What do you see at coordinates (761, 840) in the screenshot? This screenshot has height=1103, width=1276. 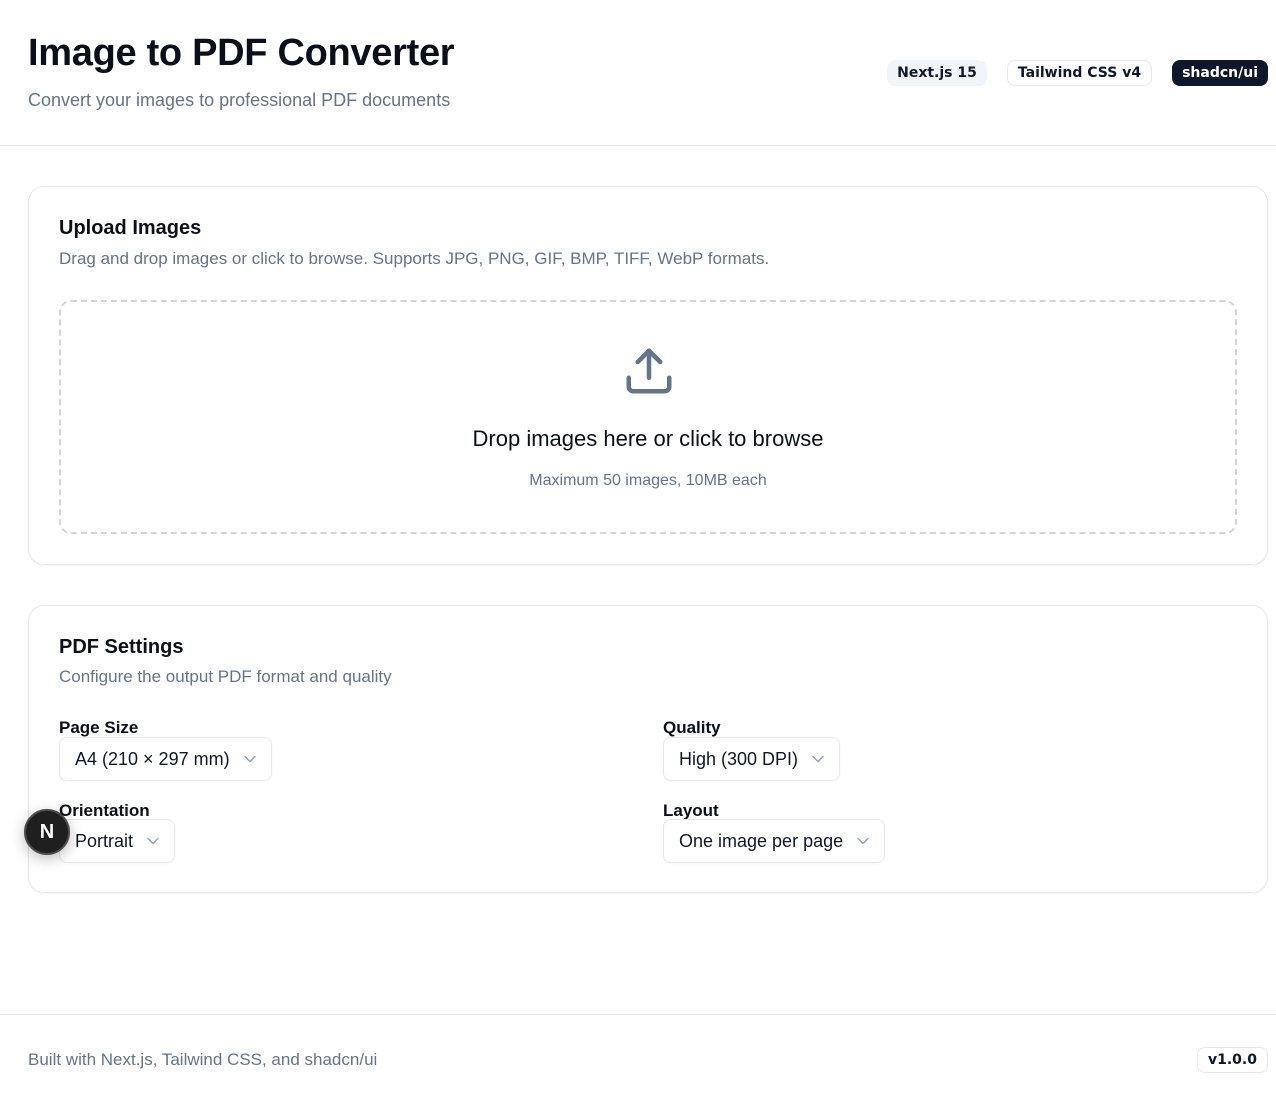 I see `layout-value: One image per page` at bounding box center [761, 840].